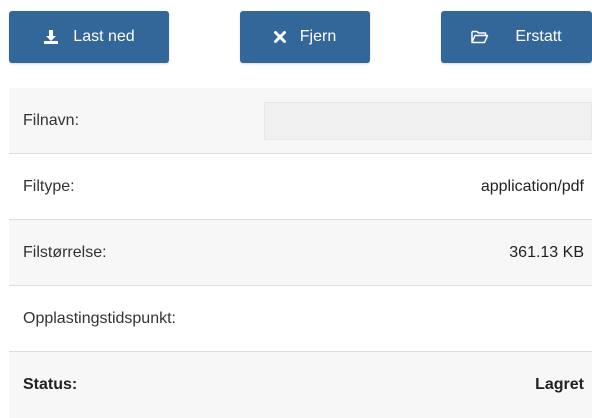  I want to click on status-value: Lagret, so click(559, 384).